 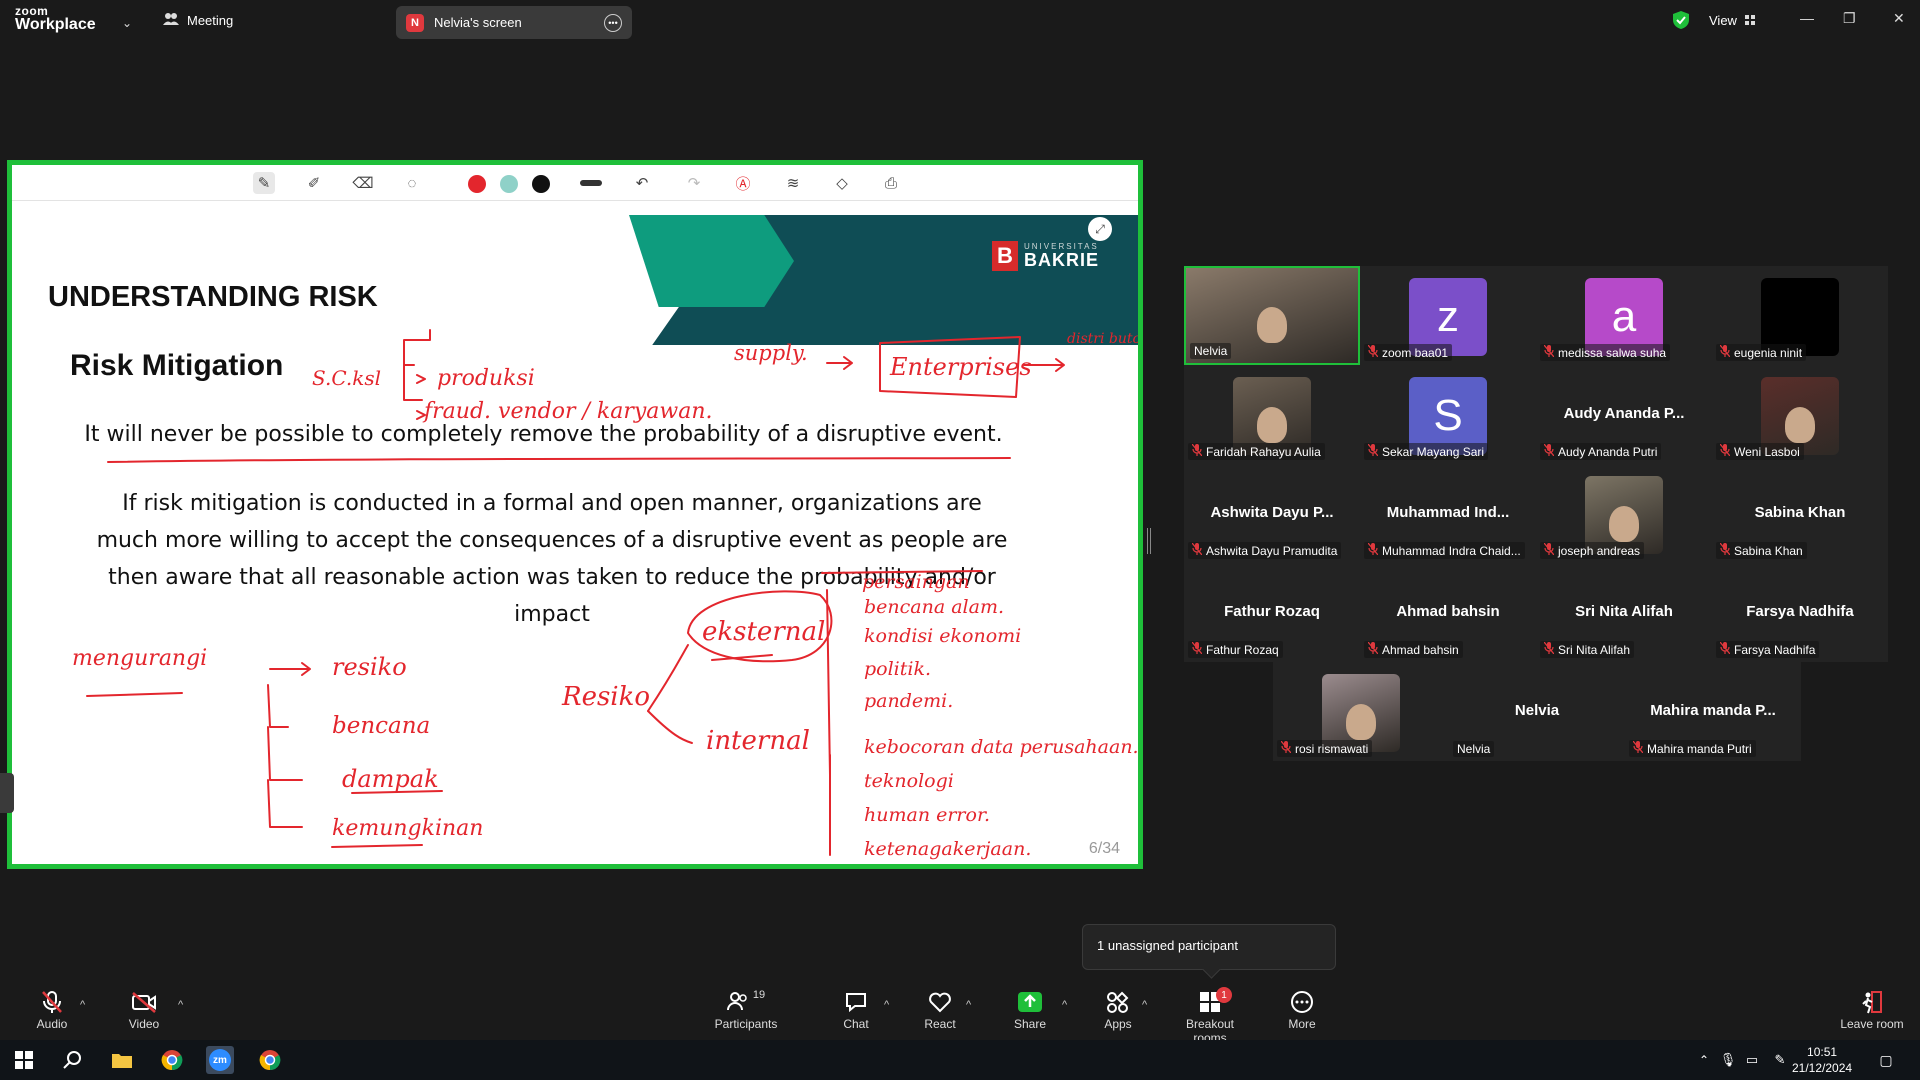 I want to click on participant-tile: Weni Lasboi, so click(x=1800, y=414).